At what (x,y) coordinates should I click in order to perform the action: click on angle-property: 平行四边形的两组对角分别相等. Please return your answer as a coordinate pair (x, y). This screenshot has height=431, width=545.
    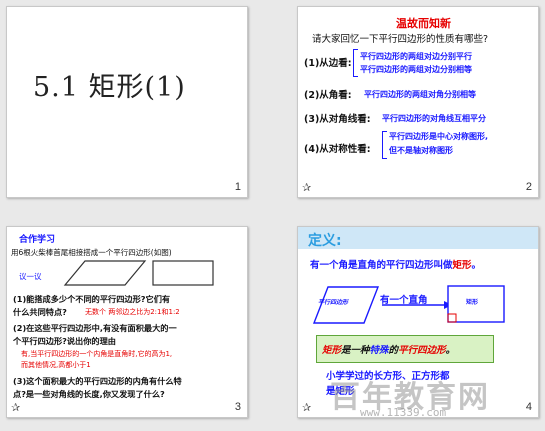
    Looking at the image, I should click on (420, 94).